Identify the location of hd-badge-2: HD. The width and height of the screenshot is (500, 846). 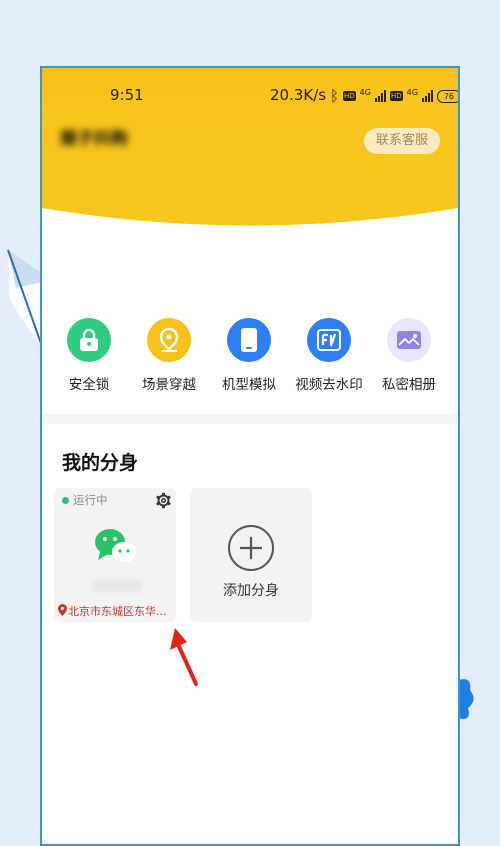
(396, 96).